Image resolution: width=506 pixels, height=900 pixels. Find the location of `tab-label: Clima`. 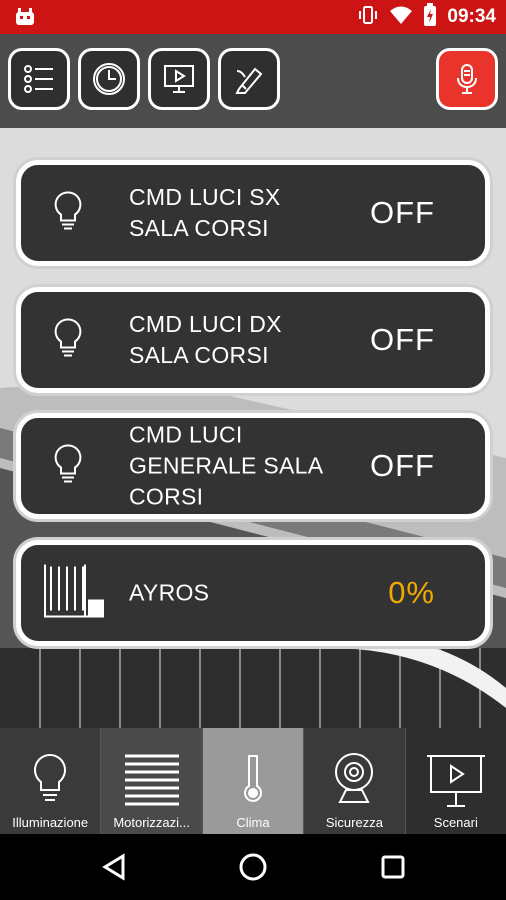

tab-label: Clima is located at coordinates (253, 822).